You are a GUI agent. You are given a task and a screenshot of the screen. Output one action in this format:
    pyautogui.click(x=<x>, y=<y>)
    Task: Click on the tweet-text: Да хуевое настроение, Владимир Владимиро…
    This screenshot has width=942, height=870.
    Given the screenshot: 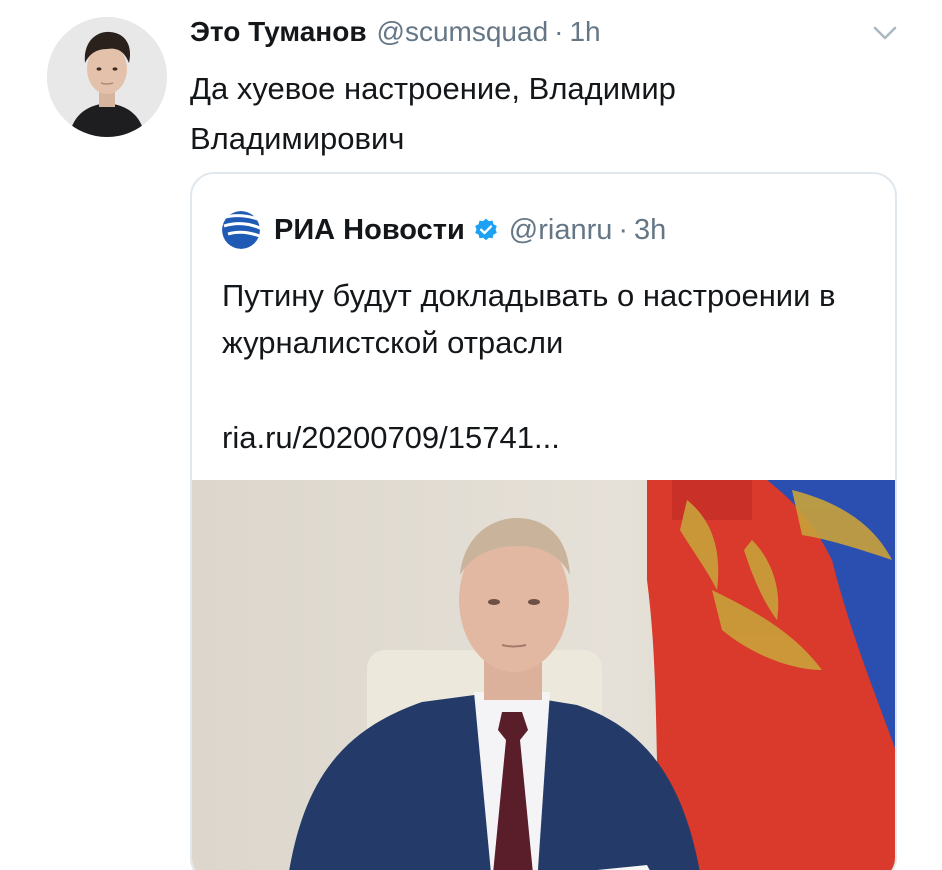 What is the action you would take?
    pyautogui.click(x=433, y=113)
    